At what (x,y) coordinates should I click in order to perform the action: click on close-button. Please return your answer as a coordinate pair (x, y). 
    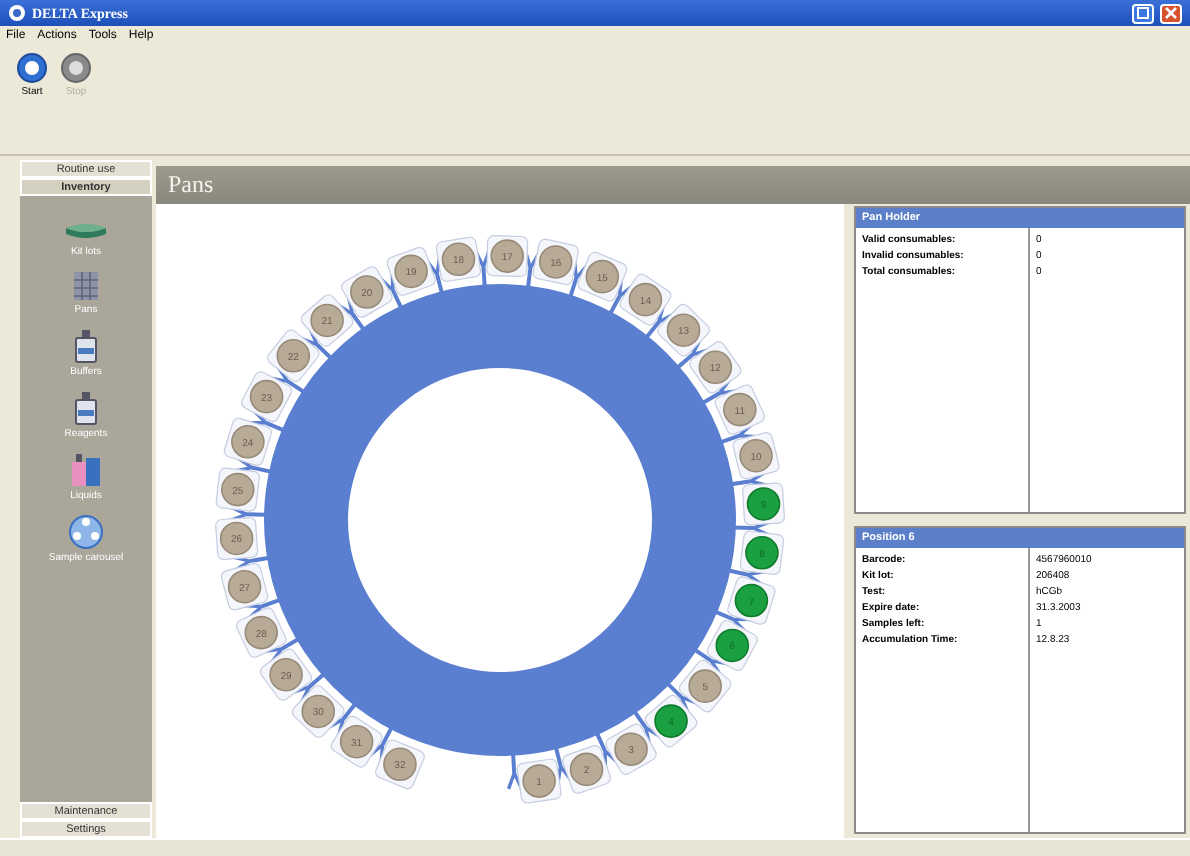
    Looking at the image, I should click on (1171, 13).